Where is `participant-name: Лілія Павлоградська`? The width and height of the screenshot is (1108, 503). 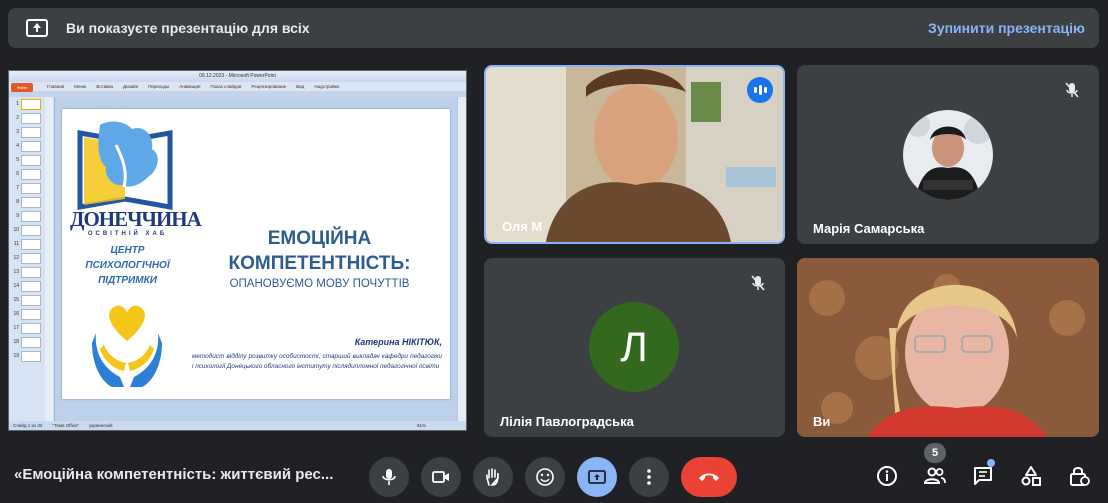
participant-name: Лілія Павлоградська is located at coordinates (567, 421).